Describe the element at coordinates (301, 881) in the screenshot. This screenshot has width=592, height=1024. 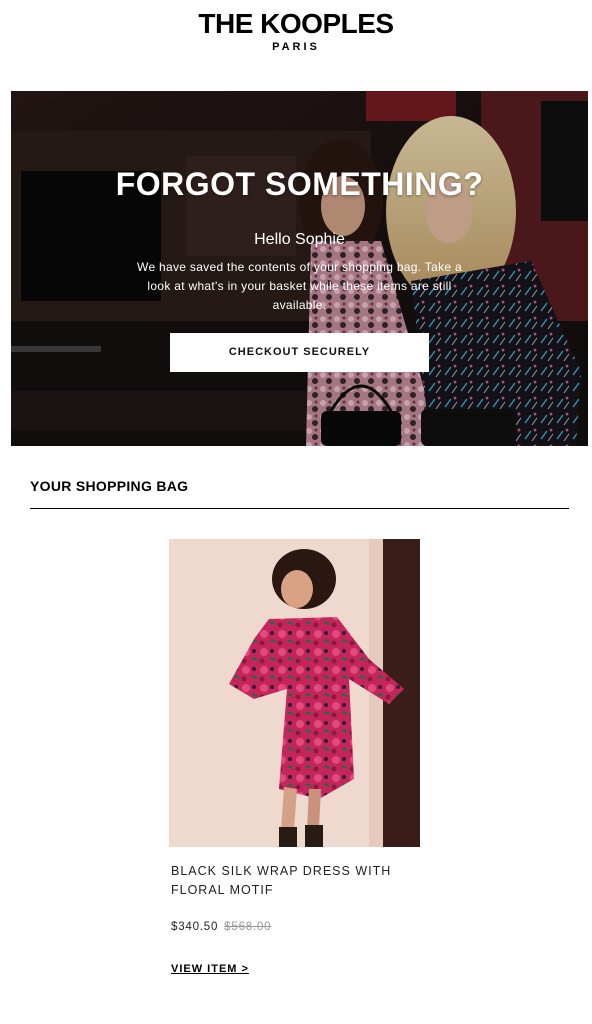
I see `product-name: BLACK SILK WRAP DRESS WITH FLORAL MOTIF` at that location.